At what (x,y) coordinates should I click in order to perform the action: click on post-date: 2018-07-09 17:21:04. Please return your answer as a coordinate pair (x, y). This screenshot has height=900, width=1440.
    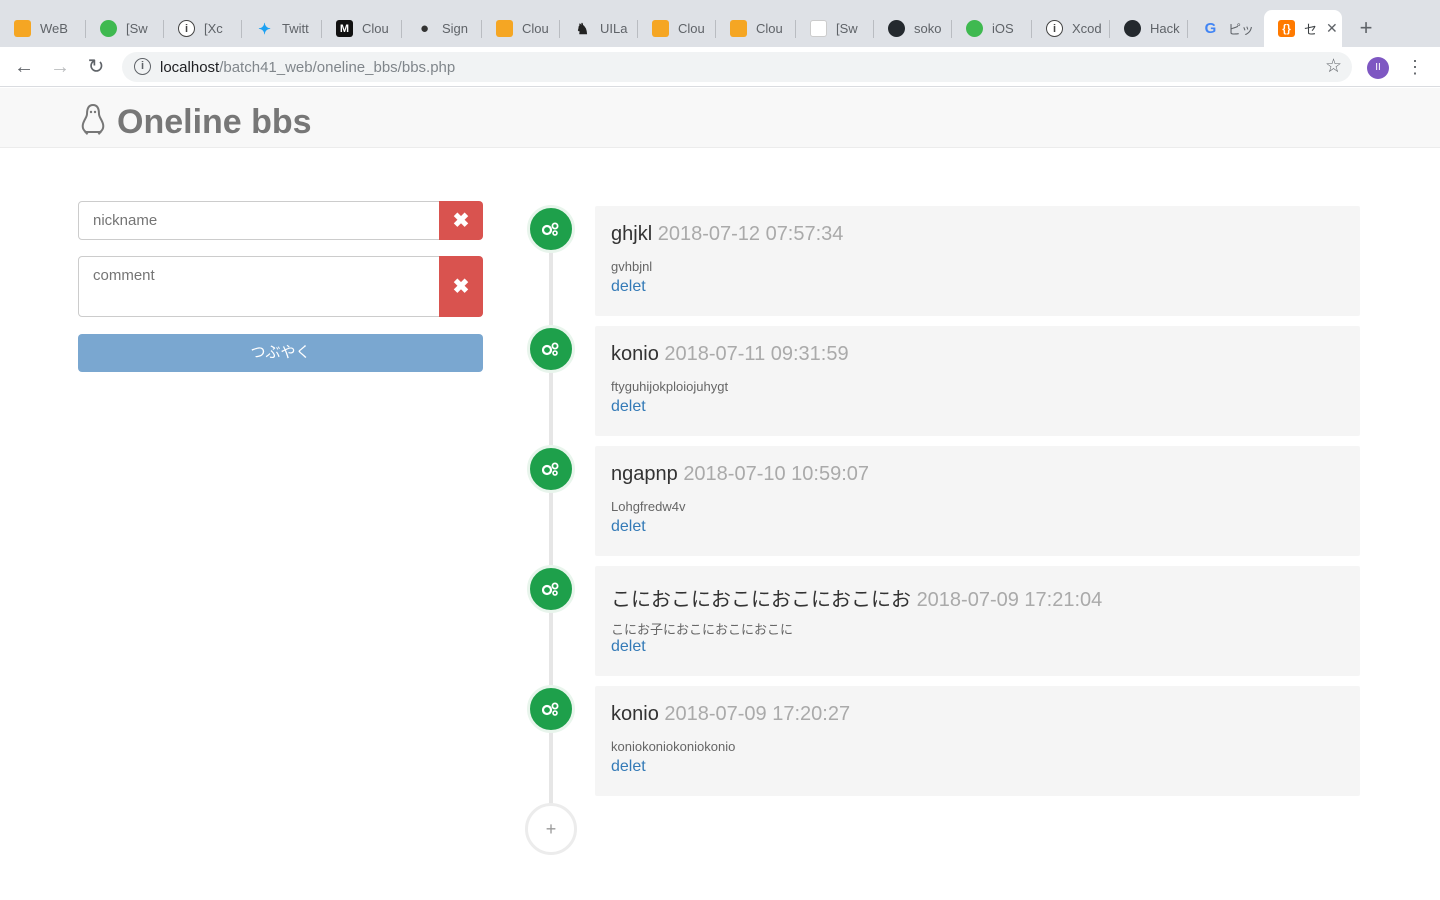
    Looking at the image, I should click on (1009, 600).